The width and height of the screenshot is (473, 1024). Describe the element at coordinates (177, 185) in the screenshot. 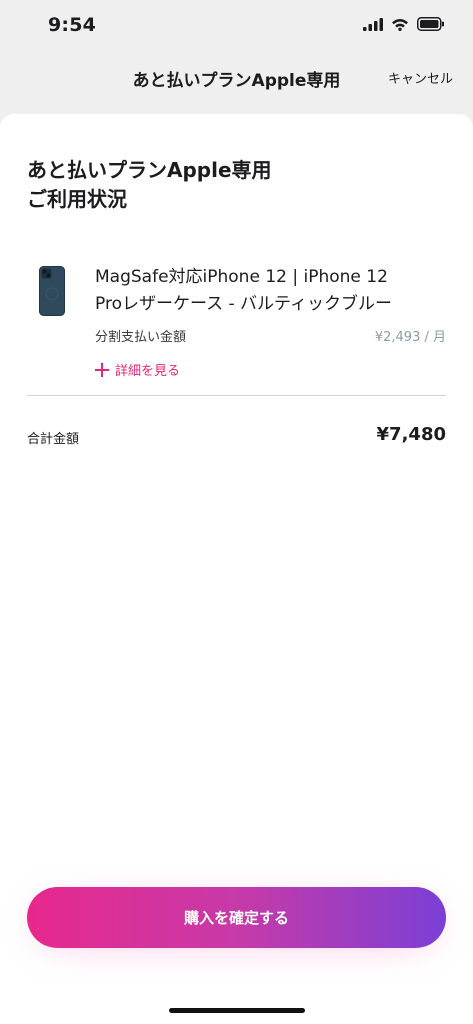

I see `page-title: あと払いプランApple専用 ご利用状況` at that location.